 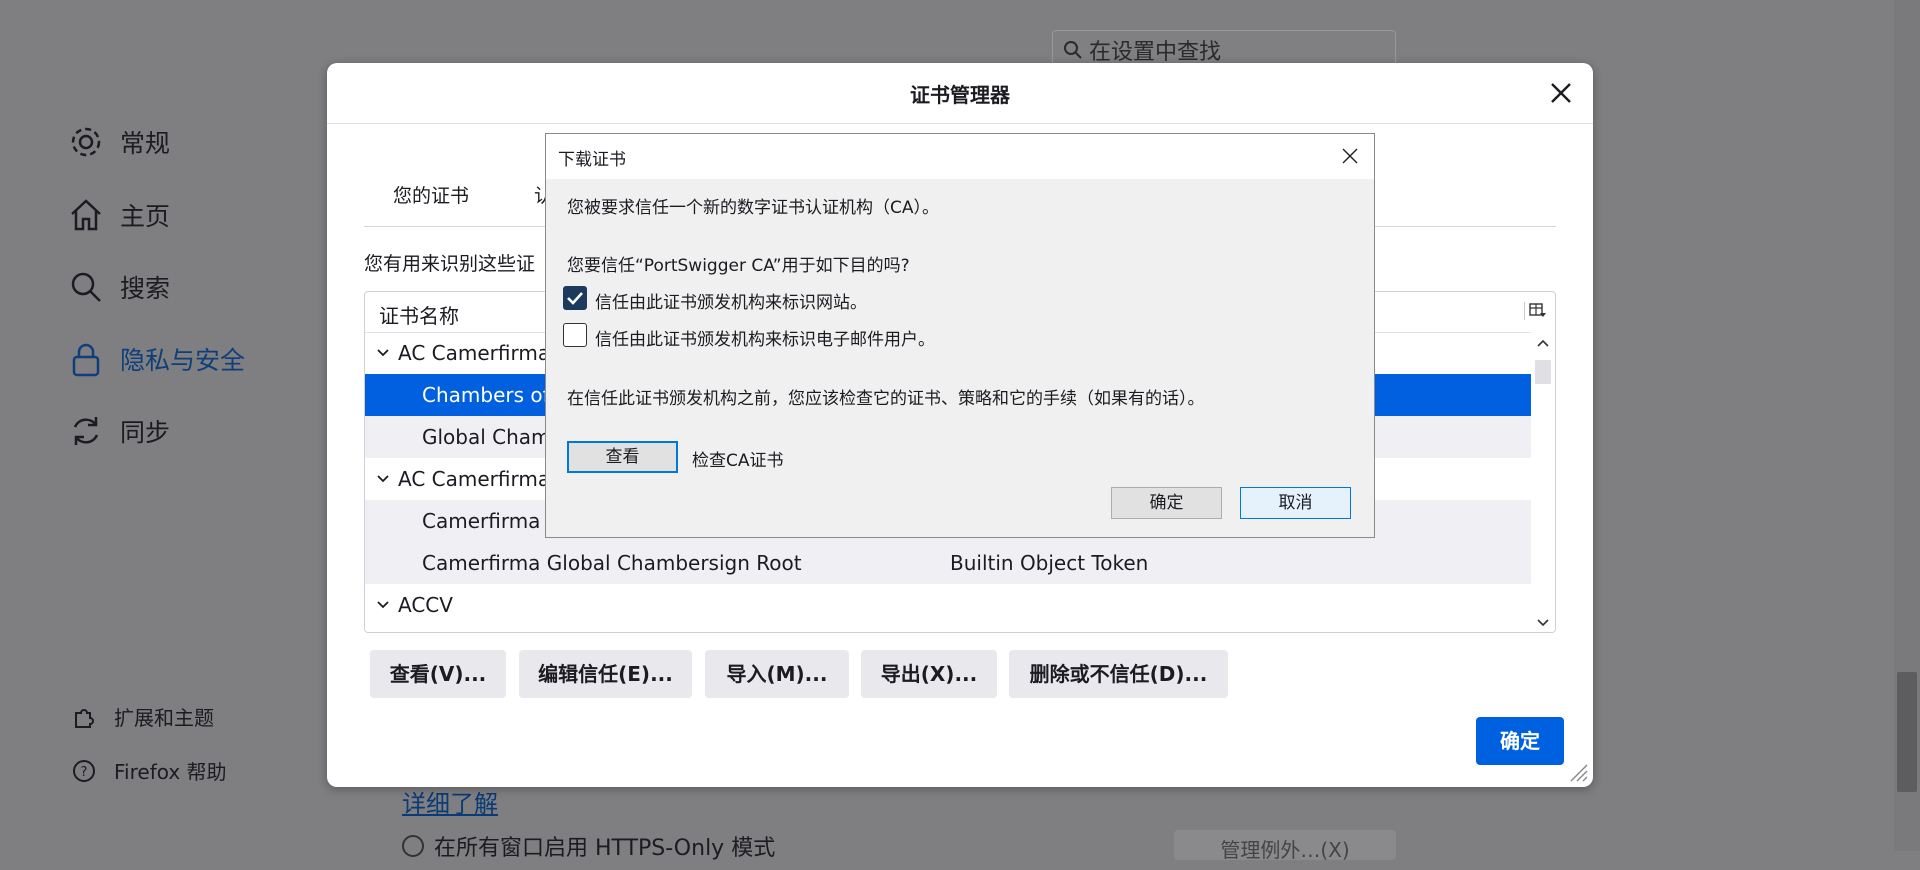 What do you see at coordinates (86, 359) in the screenshot?
I see `lock-icon` at bounding box center [86, 359].